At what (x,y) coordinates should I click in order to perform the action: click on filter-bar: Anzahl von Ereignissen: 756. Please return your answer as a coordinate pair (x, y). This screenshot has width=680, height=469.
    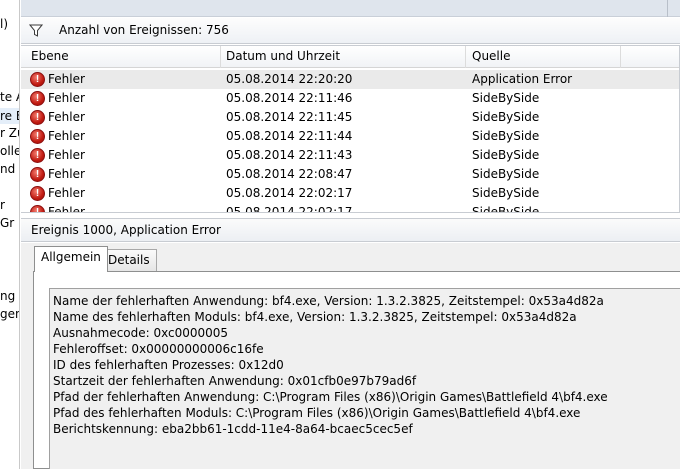
    Looking at the image, I should click on (350, 31).